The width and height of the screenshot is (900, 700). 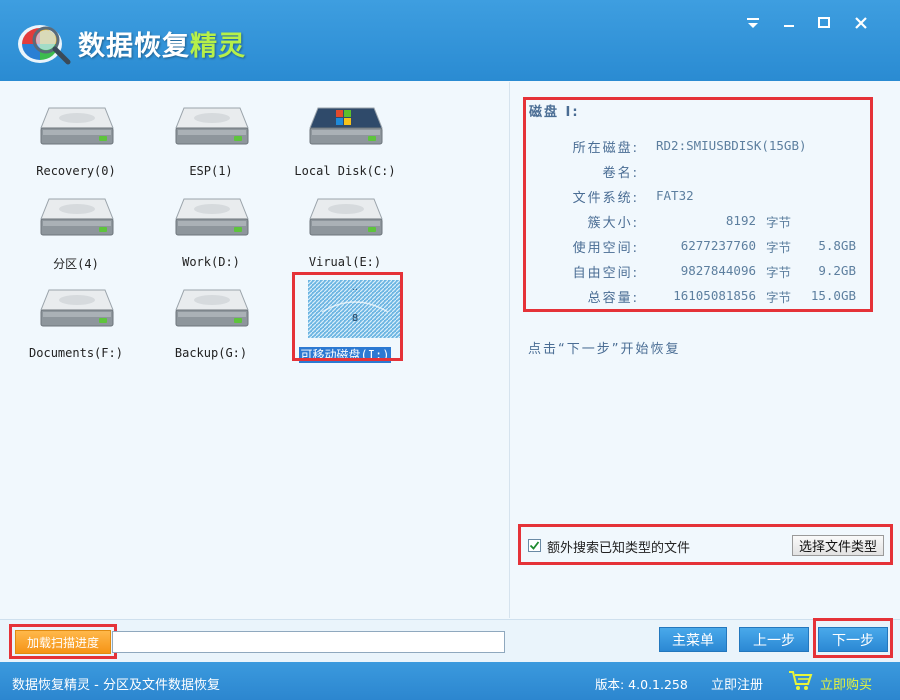 What do you see at coordinates (731, 145) in the screenshot?
I see `disk-row-value: RD2:SMIUSBDISK(15GB)` at bounding box center [731, 145].